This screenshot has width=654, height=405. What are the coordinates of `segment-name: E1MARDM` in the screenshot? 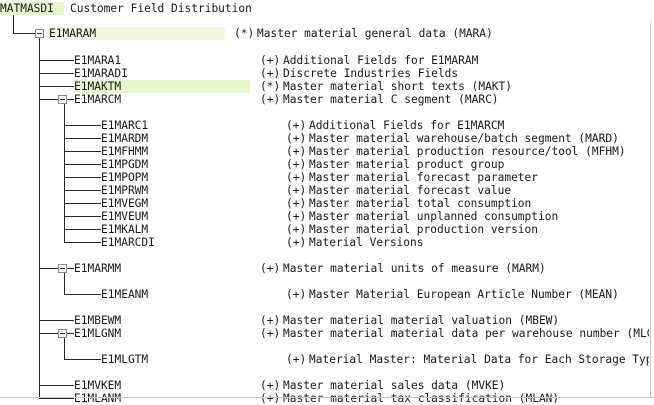 It's located at (189, 138).